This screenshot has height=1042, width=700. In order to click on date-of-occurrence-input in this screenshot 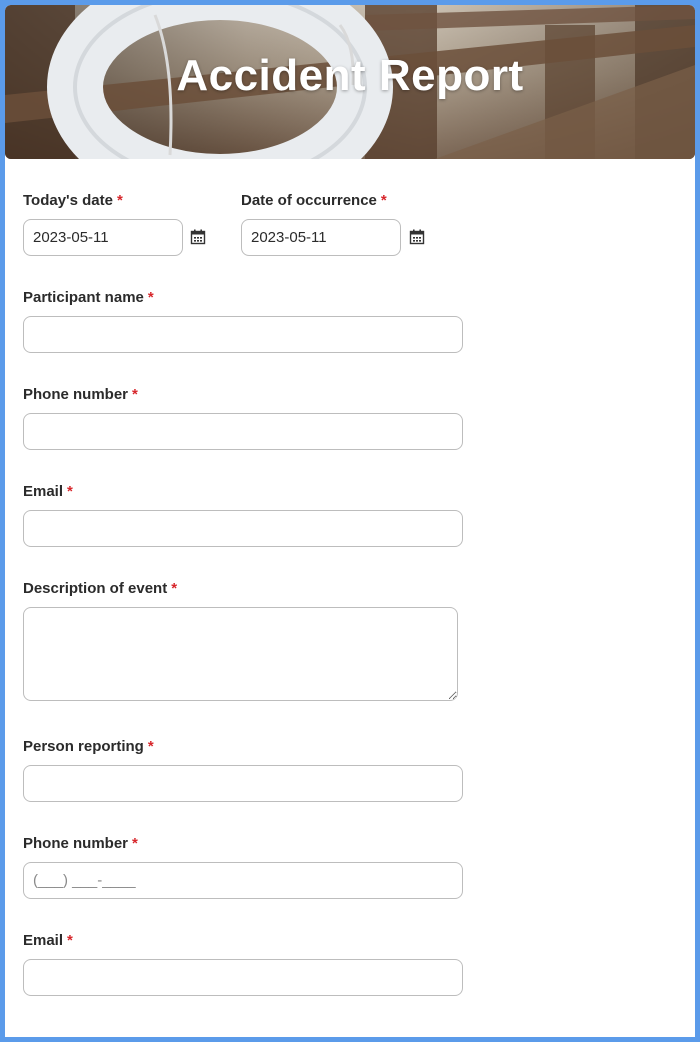, I will do `click(321, 237)`.